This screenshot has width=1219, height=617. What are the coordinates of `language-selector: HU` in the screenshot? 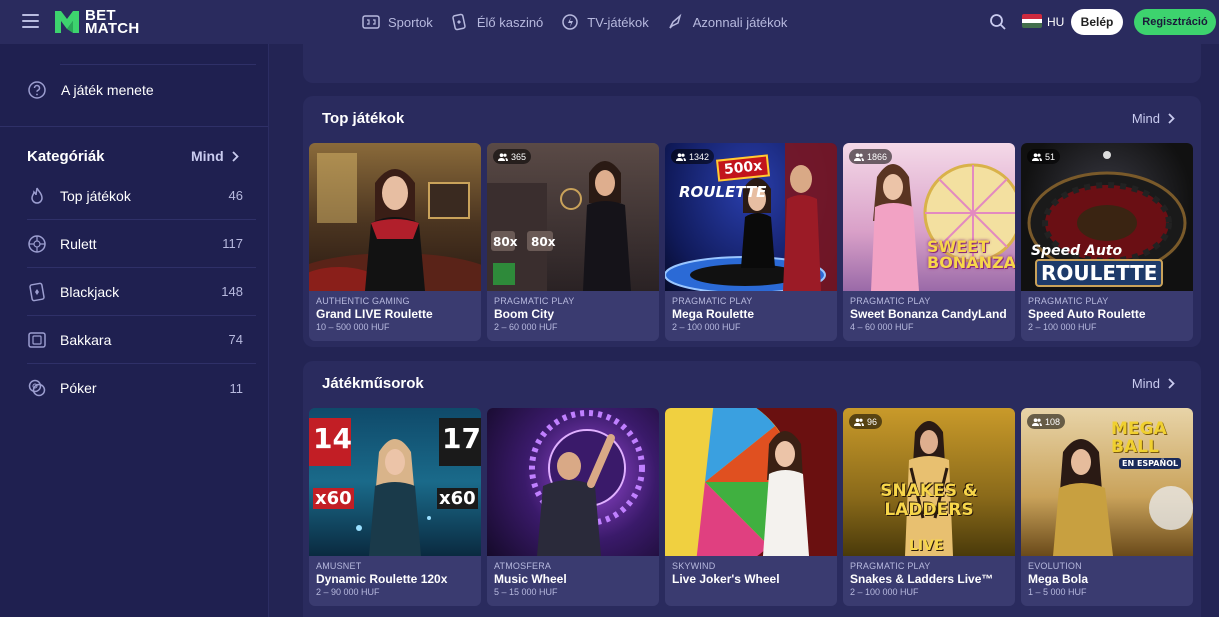 It's located at (1055, 22).